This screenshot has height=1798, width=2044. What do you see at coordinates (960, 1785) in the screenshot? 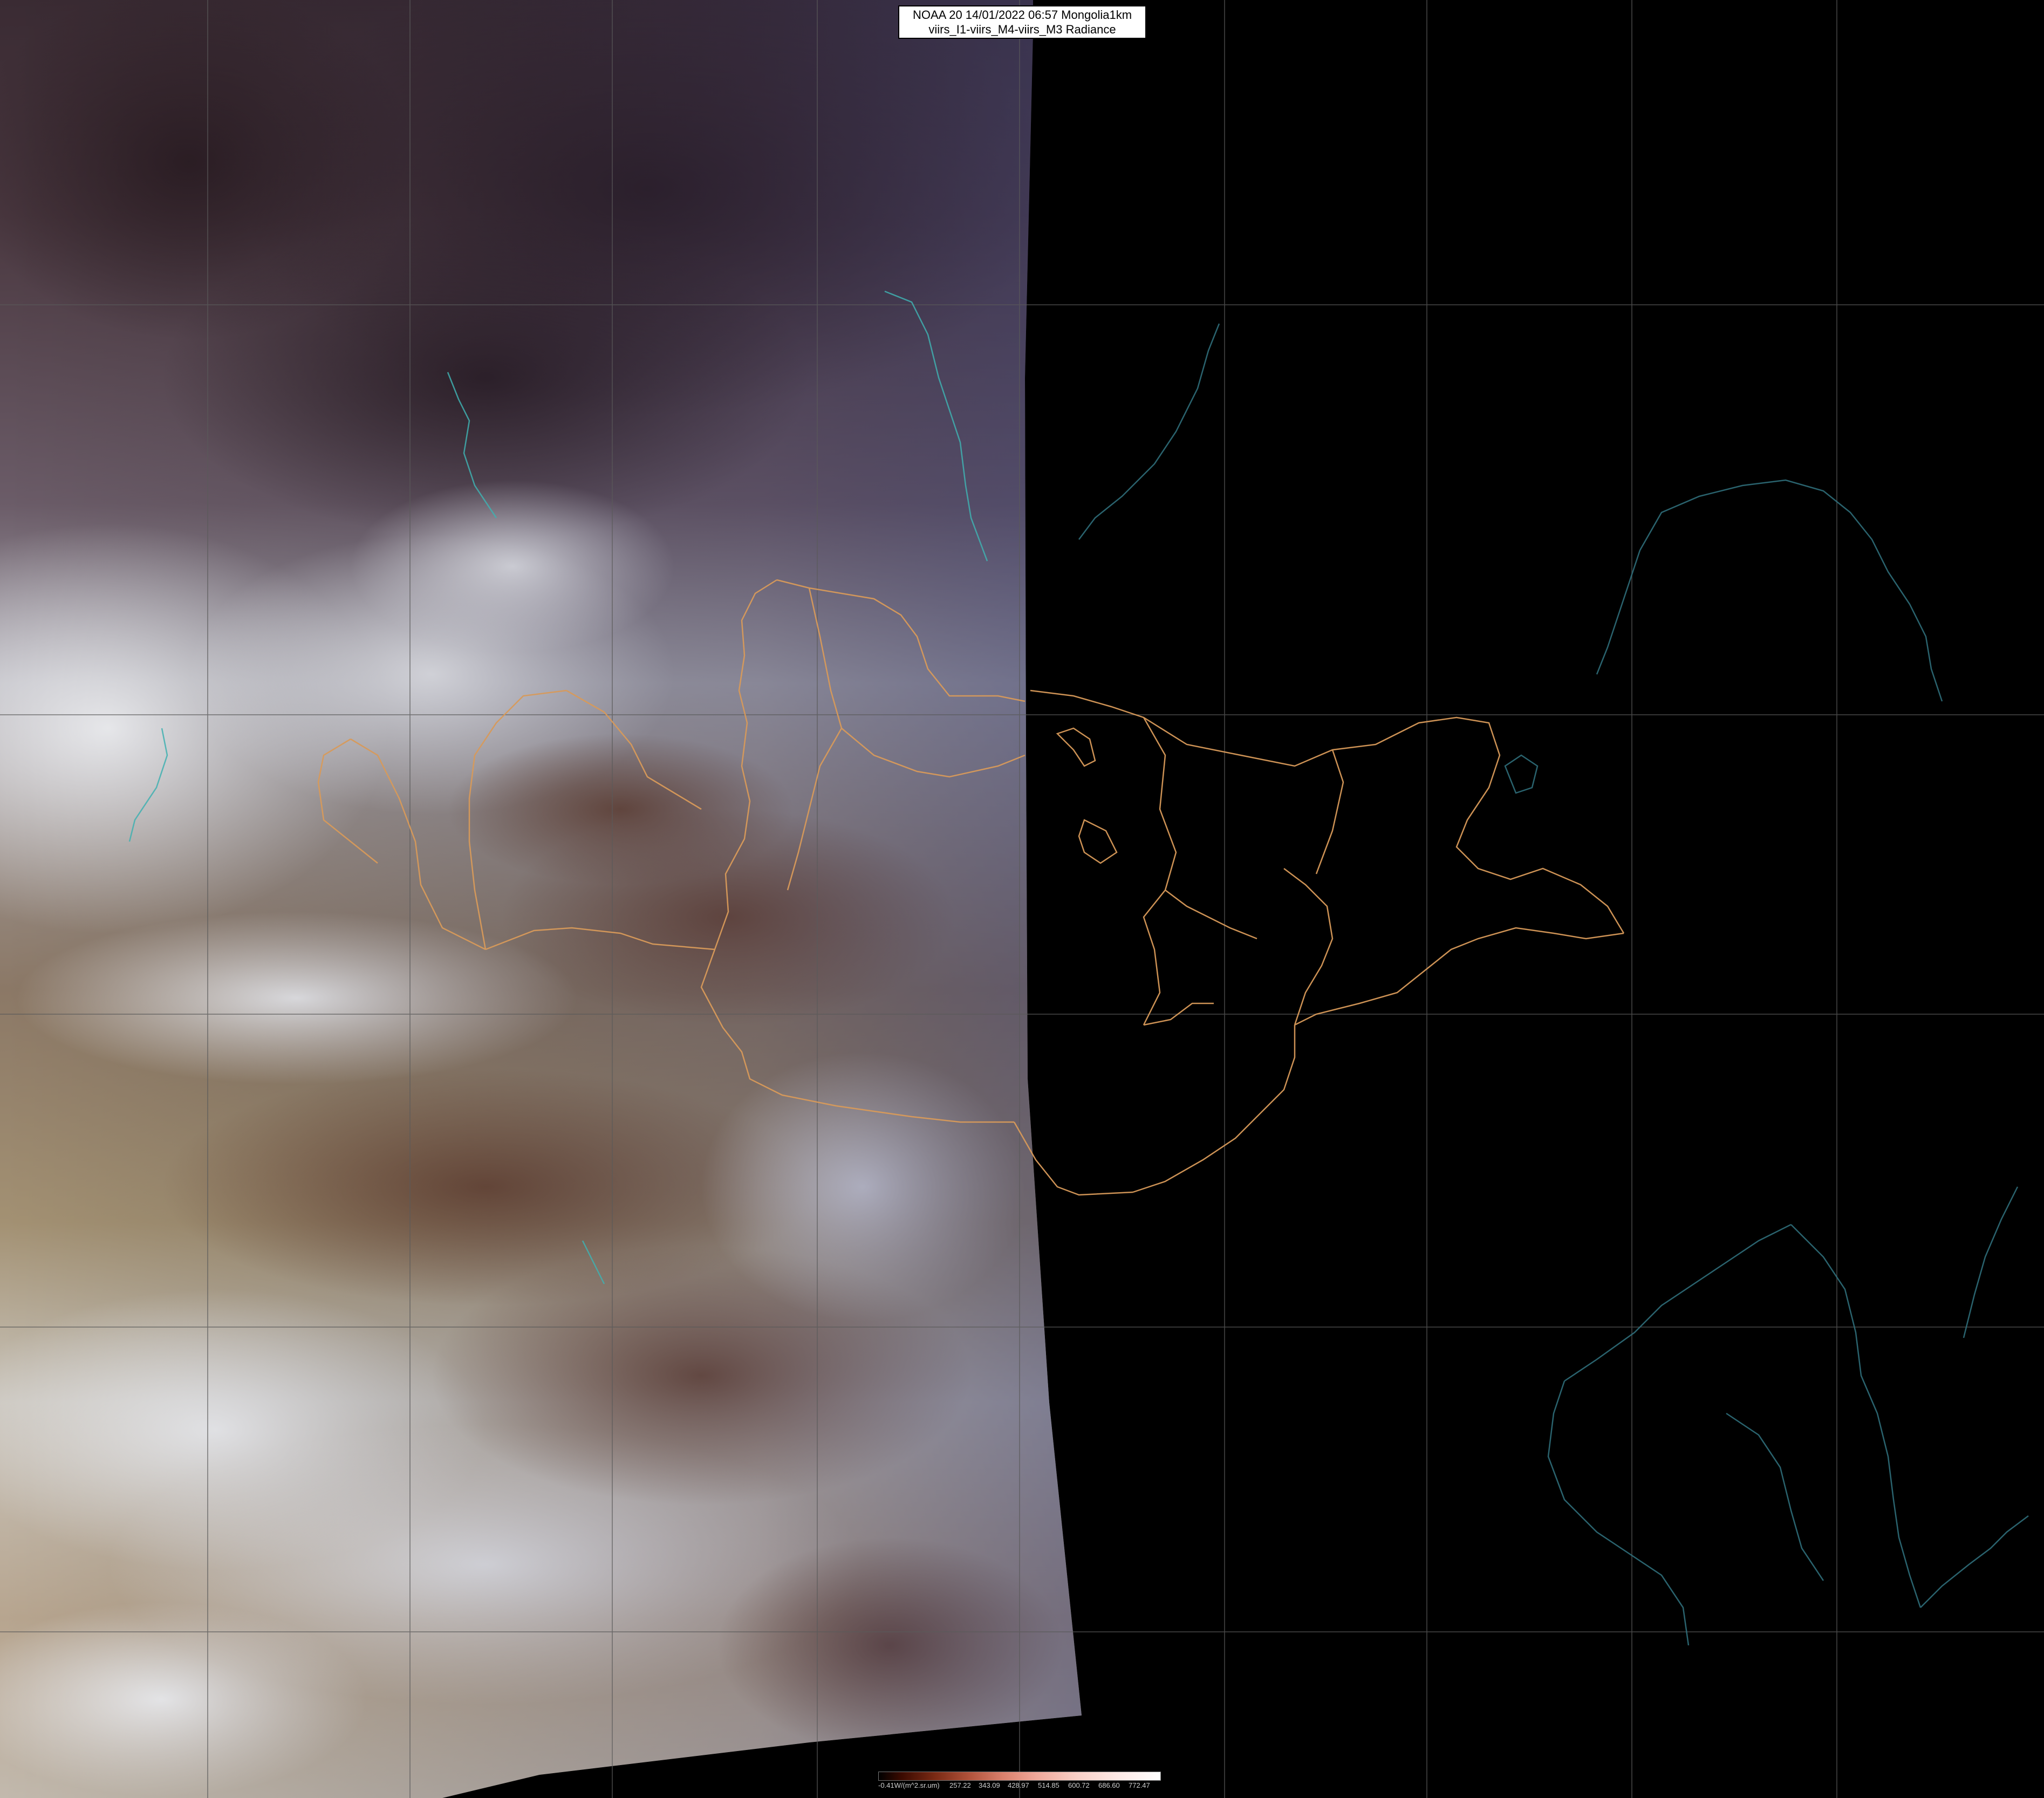
I see `legend-tick: 257.22` at bounding box center [960, 1785].